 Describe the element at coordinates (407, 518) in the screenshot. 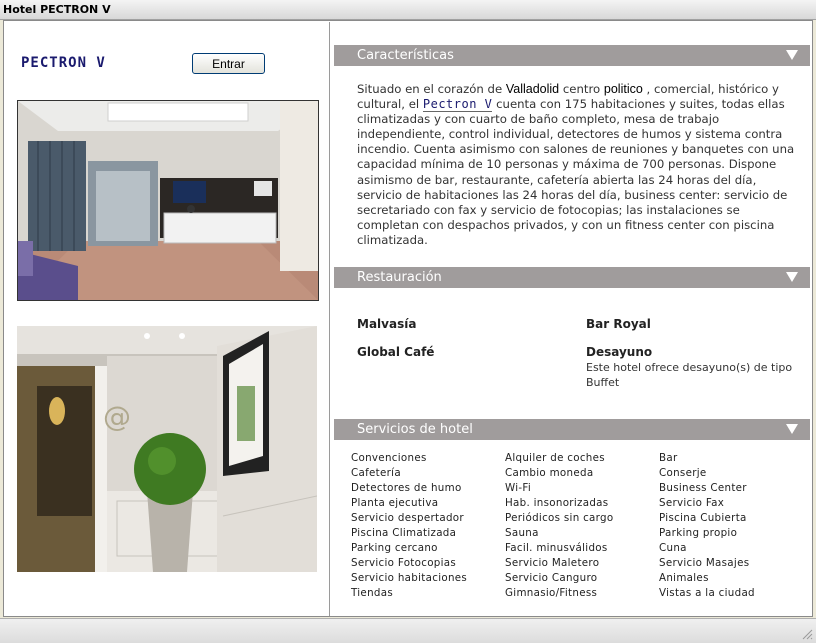

I see `service-item: Servicio despertador` at that location.